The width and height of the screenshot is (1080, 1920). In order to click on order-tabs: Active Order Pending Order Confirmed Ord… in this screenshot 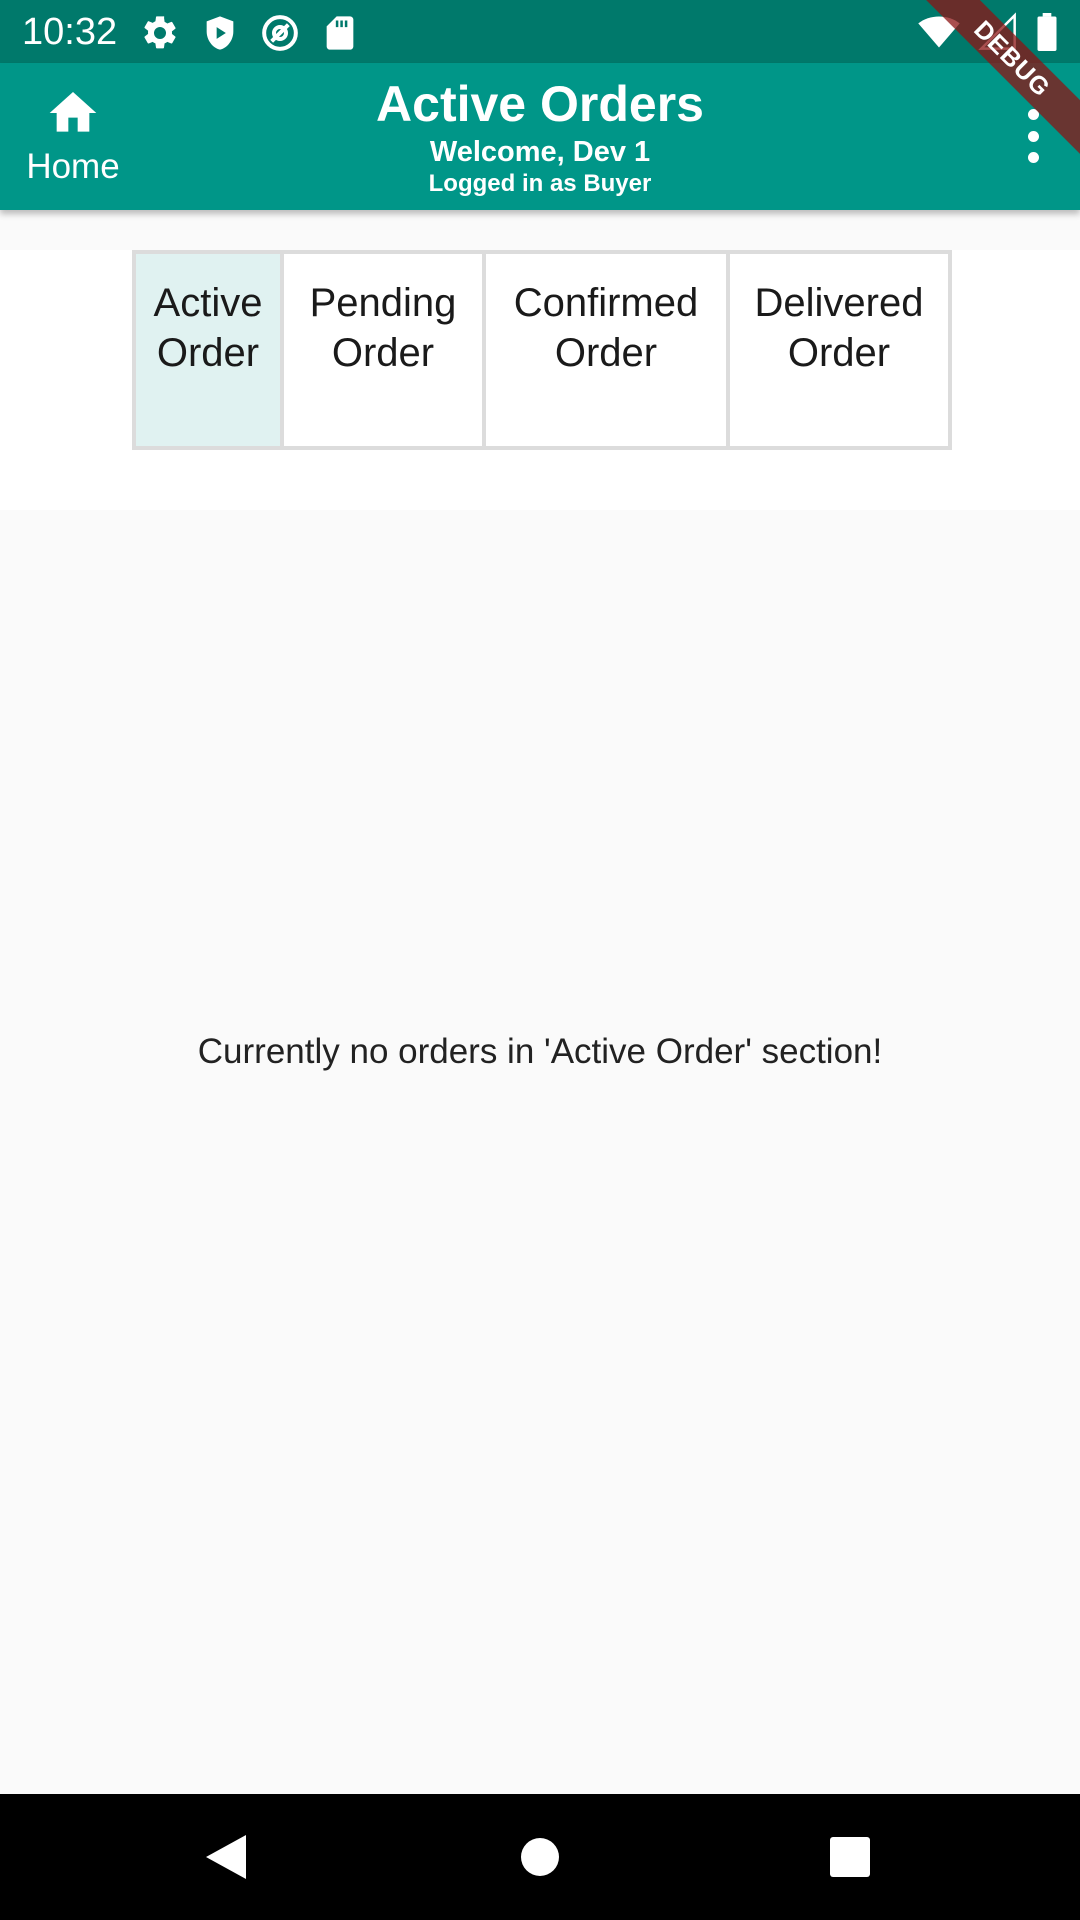, I will do `click(542, 350)`.